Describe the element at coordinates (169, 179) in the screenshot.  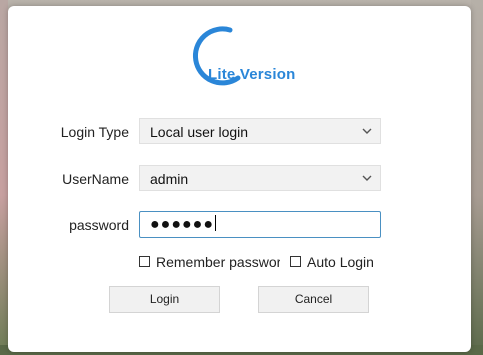
I see `username-value: admin` at that location.